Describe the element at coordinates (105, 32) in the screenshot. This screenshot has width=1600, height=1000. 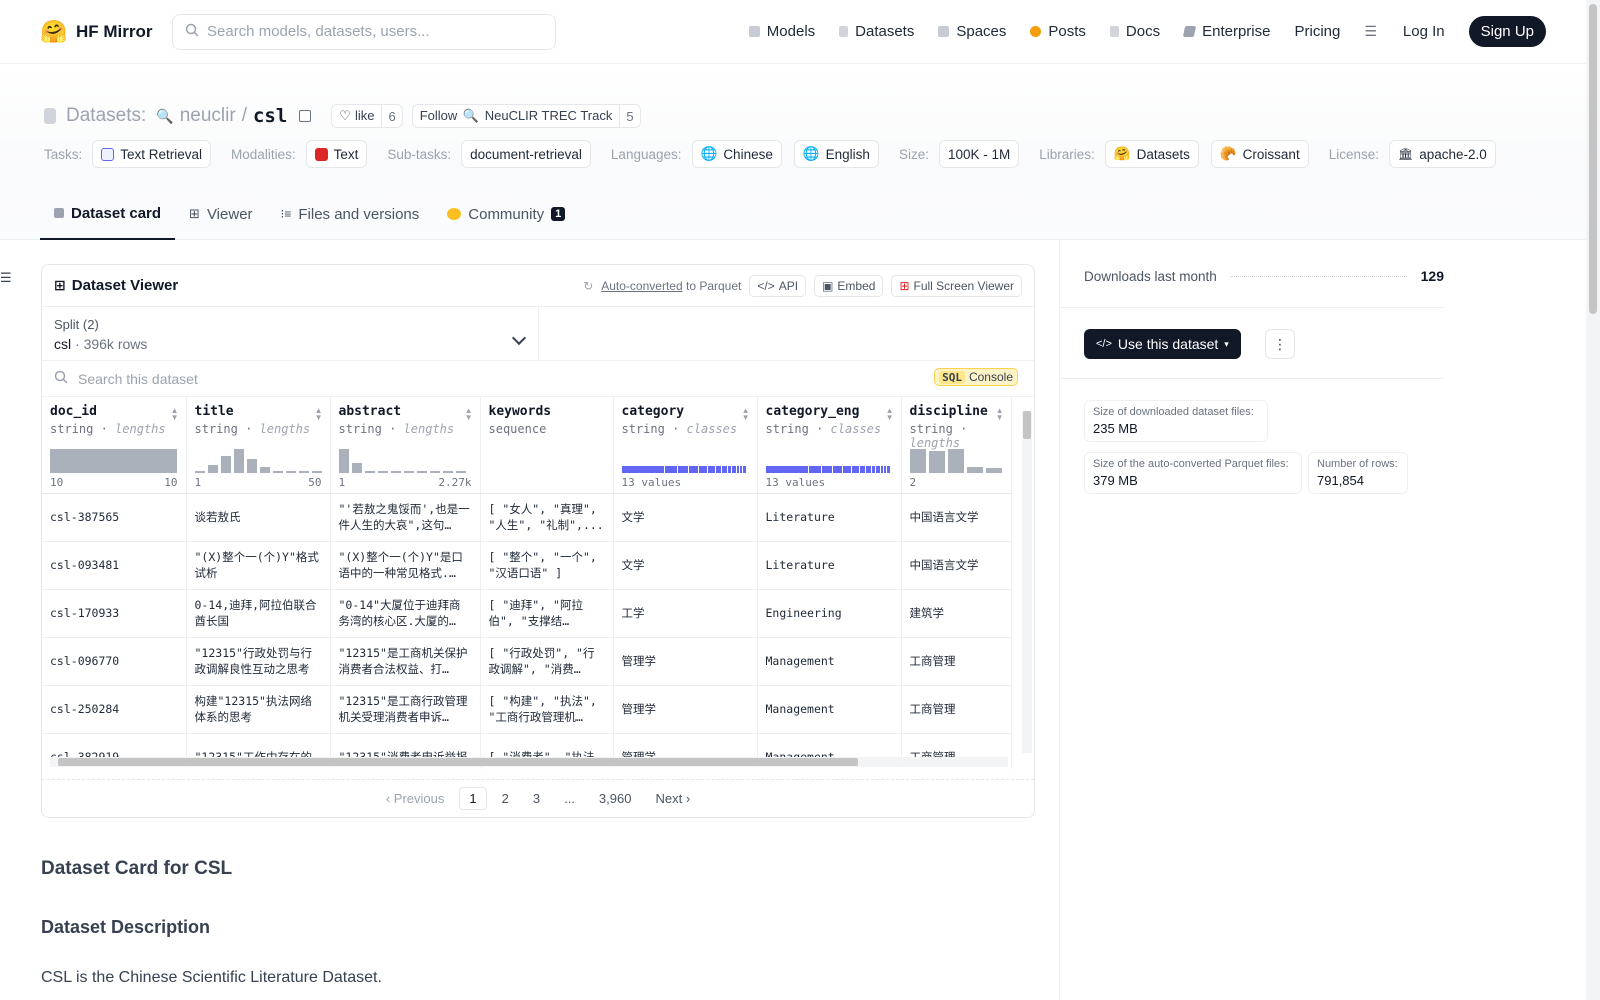
I see `logo: 🤗 HF Mirror` at that location.